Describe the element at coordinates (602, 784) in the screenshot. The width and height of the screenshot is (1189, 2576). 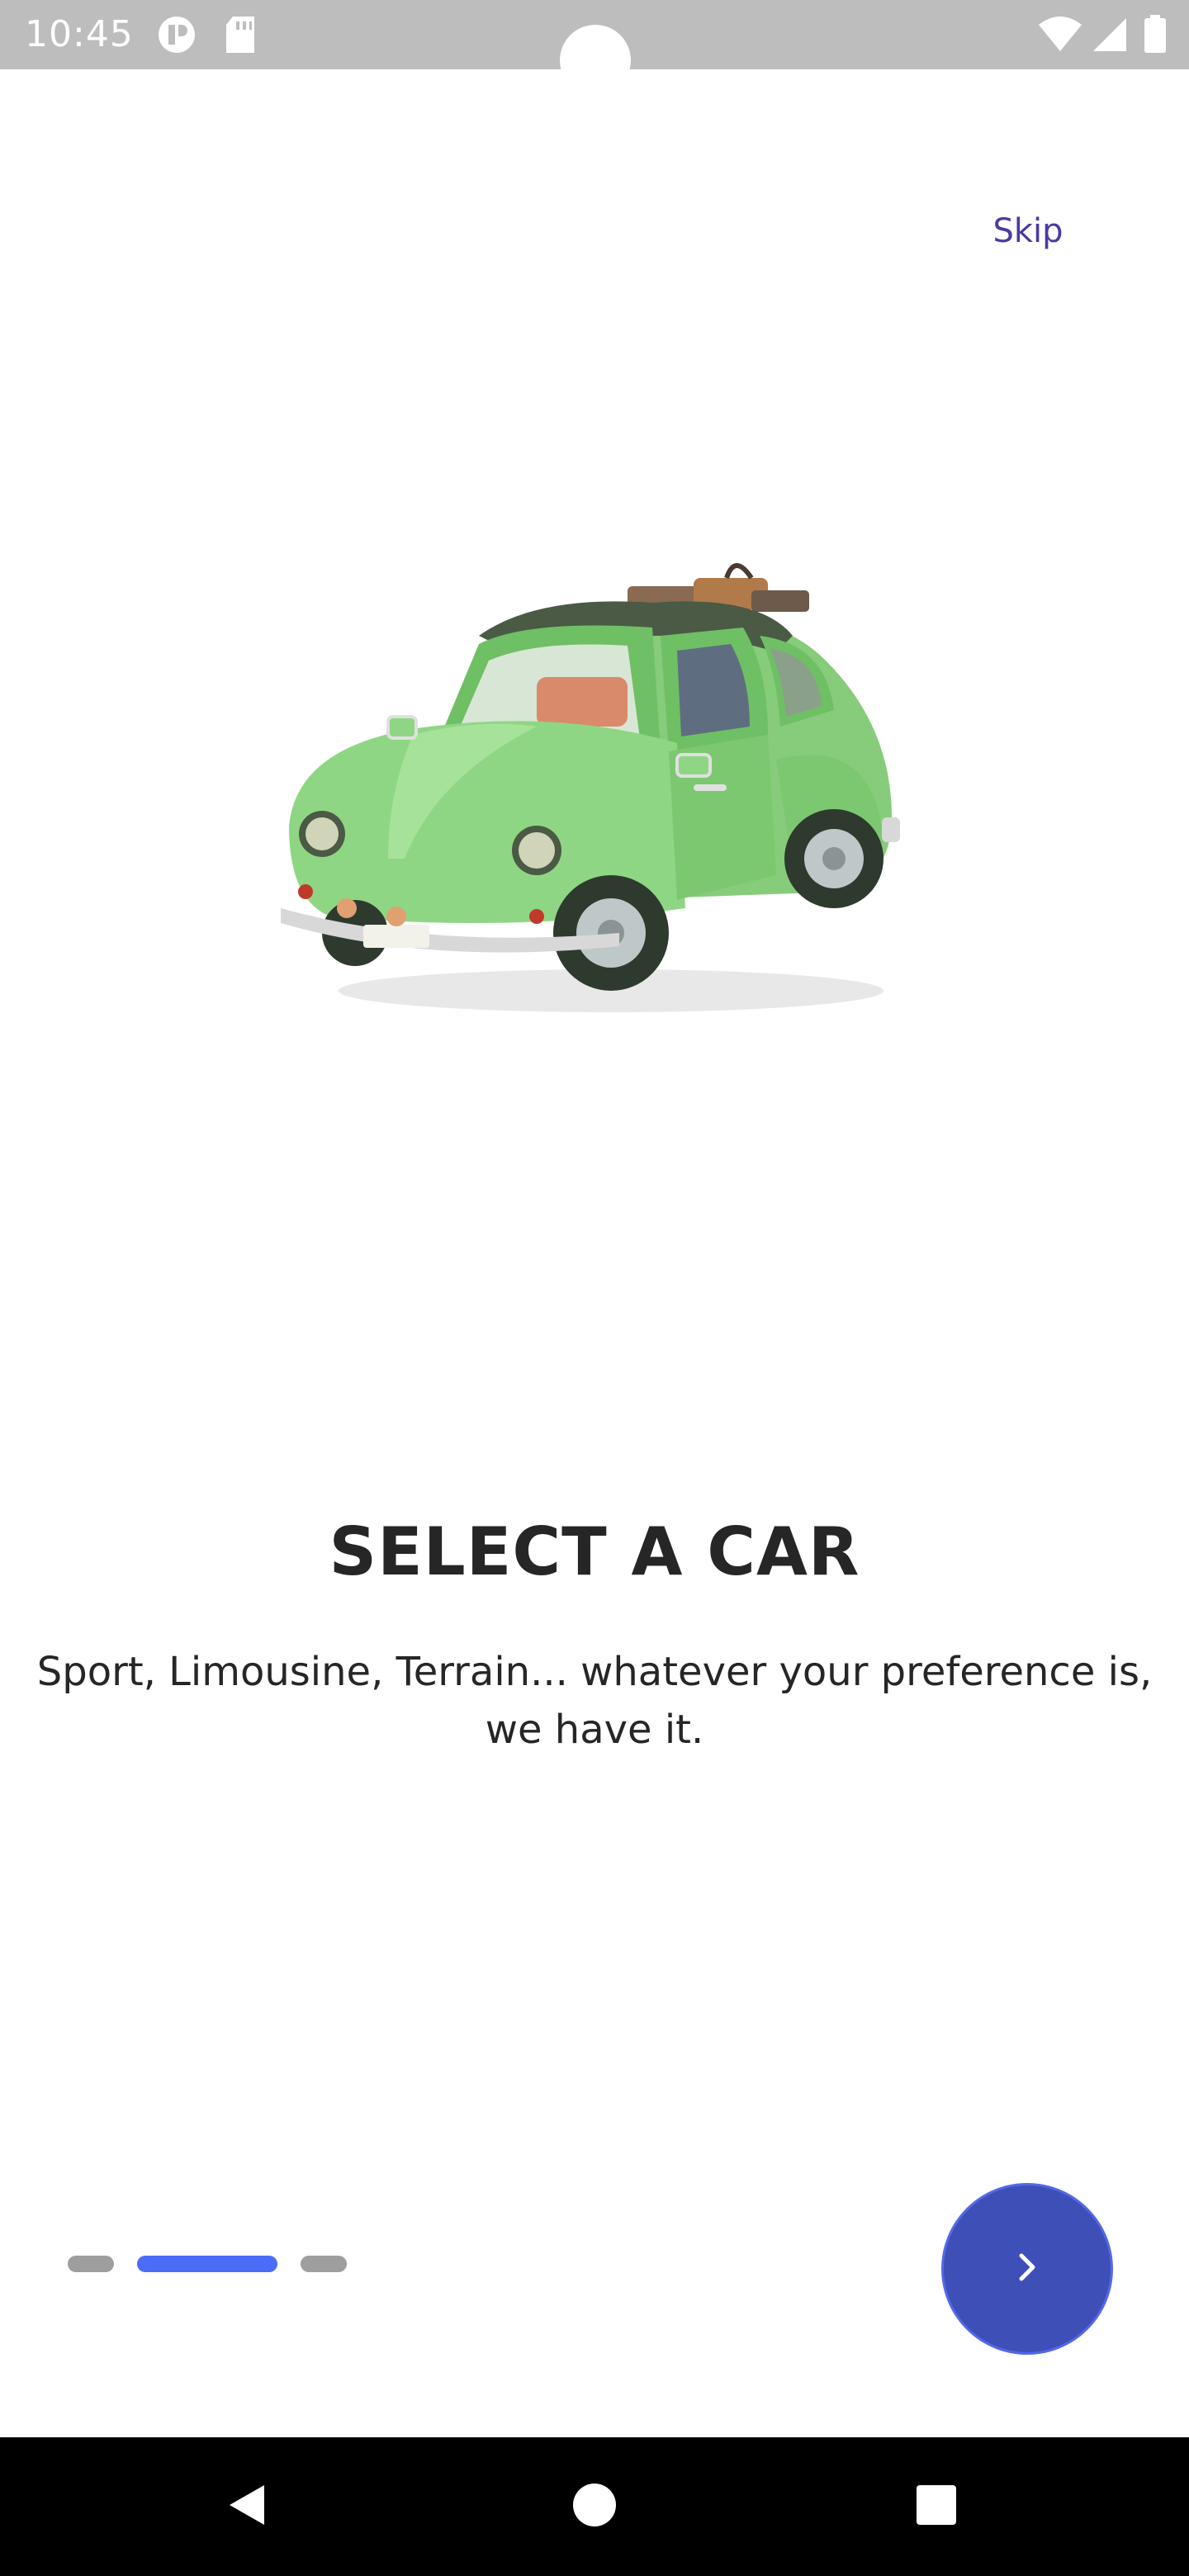
I see `car-illustration` at that location.